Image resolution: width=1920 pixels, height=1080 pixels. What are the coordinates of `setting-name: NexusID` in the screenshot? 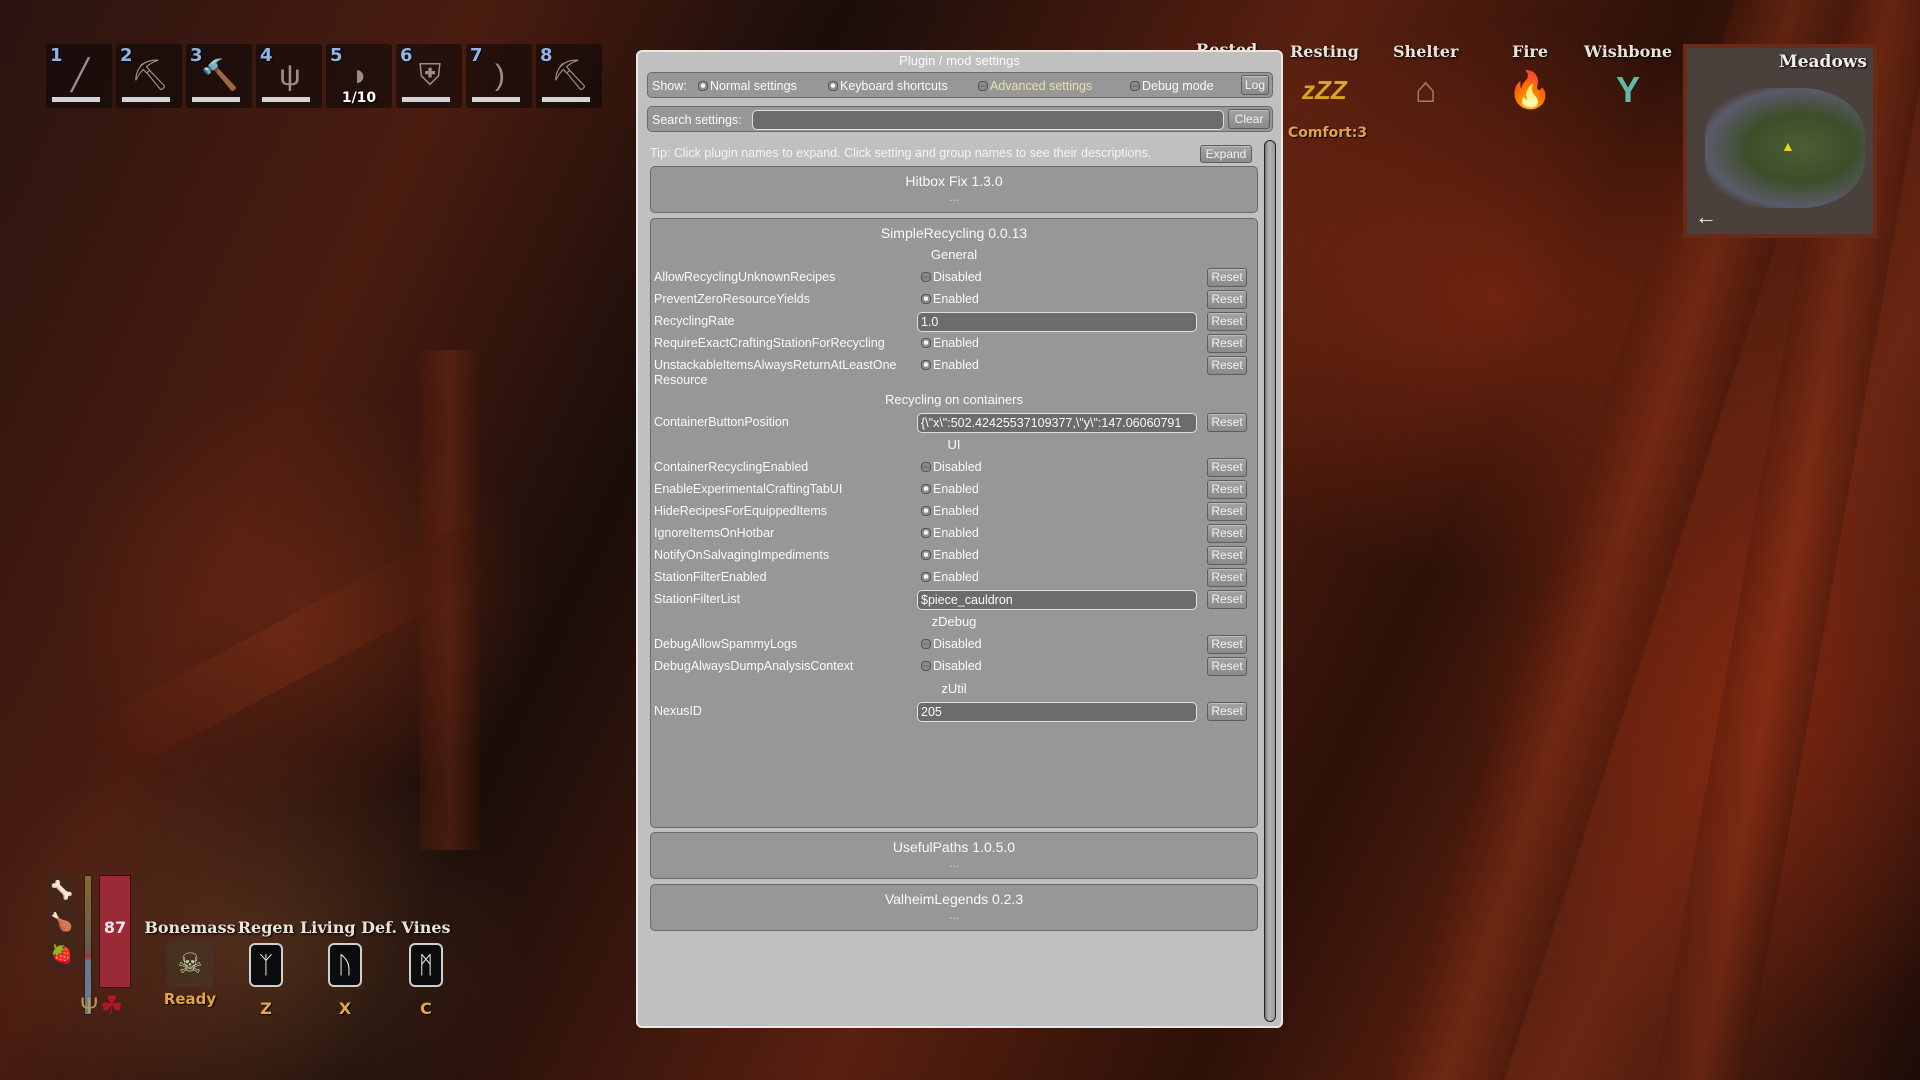 It's located at (784, 711).